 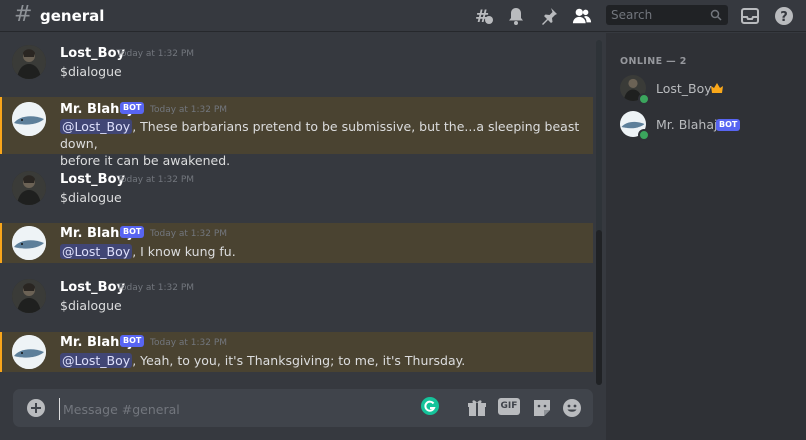 What do you see at coordinates (72, 16) in the screenshot?
I see `channel-name: general` at bounding box center [72, 16].